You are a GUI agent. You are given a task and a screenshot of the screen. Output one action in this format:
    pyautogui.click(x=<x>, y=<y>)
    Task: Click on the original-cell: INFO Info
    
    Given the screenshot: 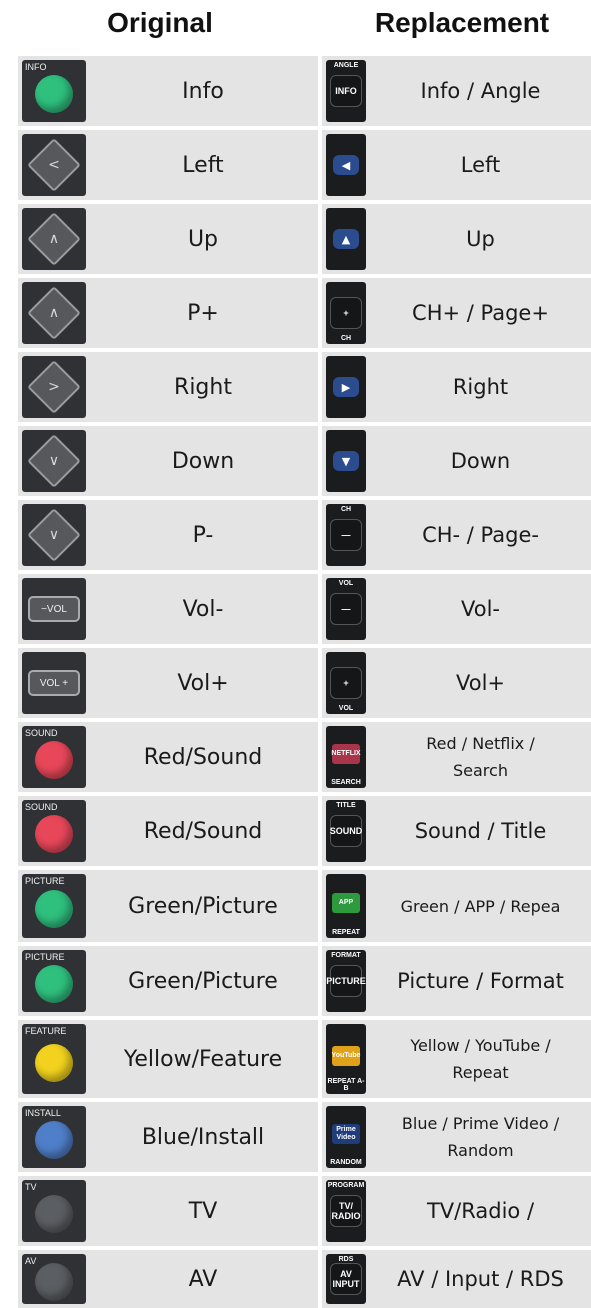 What is the action you would take?
    pyautogui.click(x=168, y=91)
    